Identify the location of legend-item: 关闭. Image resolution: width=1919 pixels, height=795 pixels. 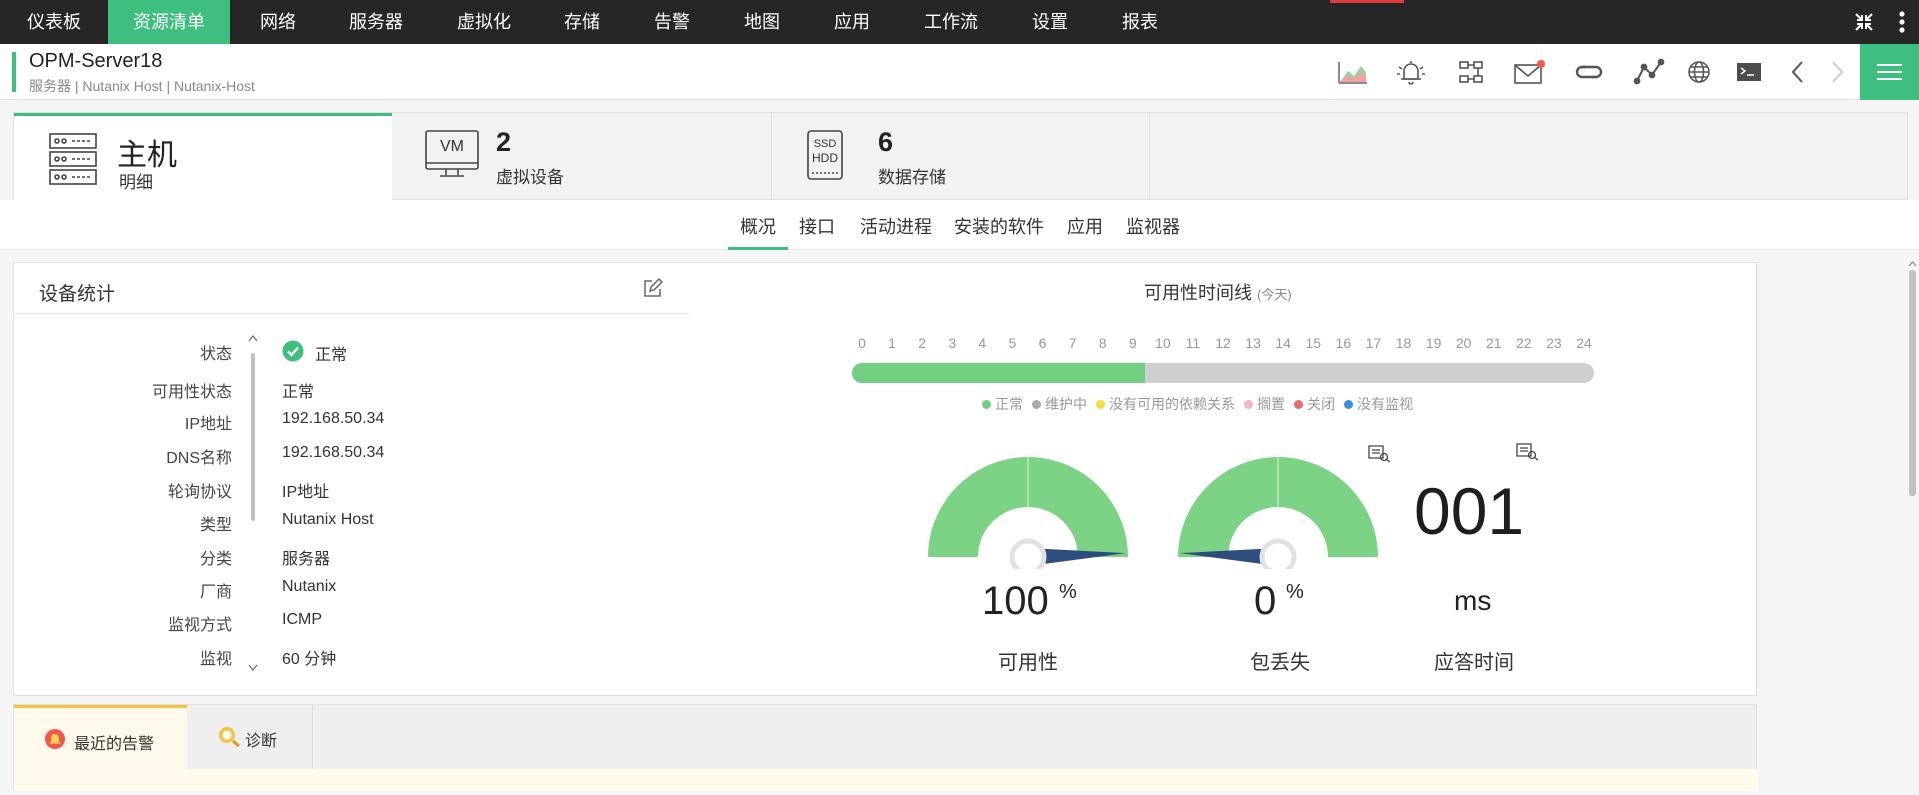
(1314, 404).